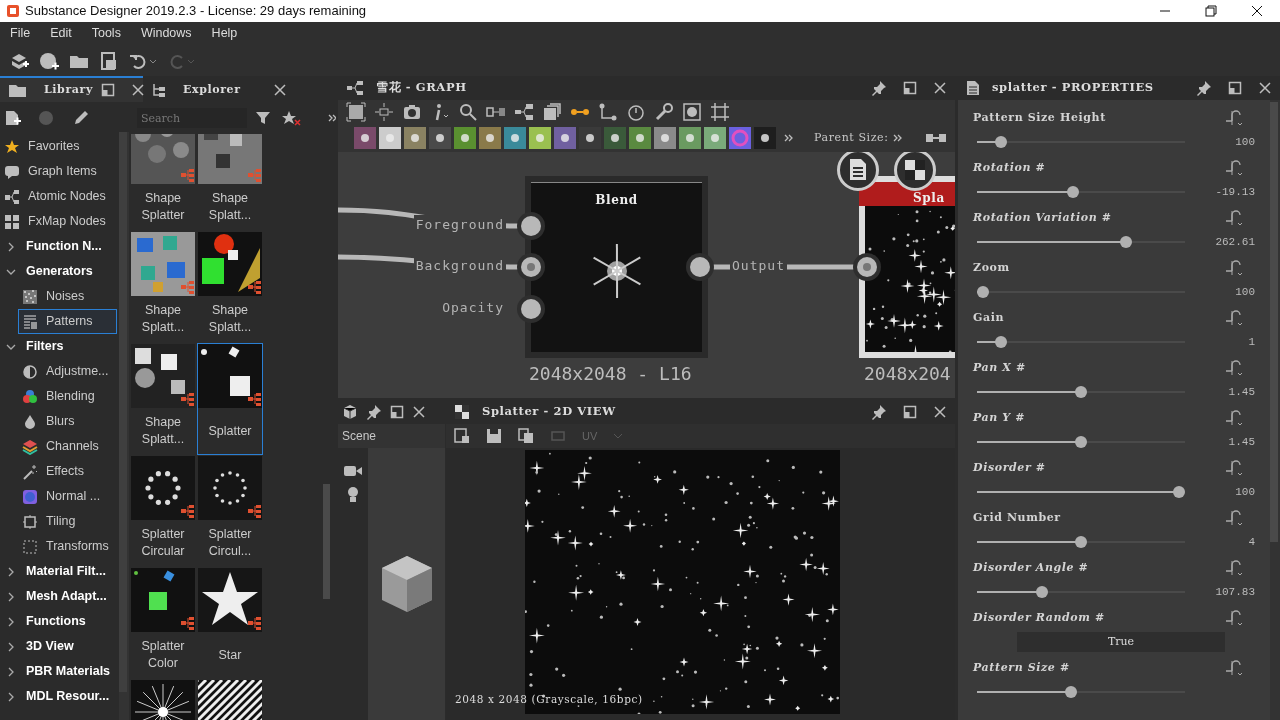 Image resolution: width=1280 pixels, height=720 pixels. What do you see at coordinates (81, 118) in the screenshot?
I see `pencil-icon` at bounding box center [81, 118].